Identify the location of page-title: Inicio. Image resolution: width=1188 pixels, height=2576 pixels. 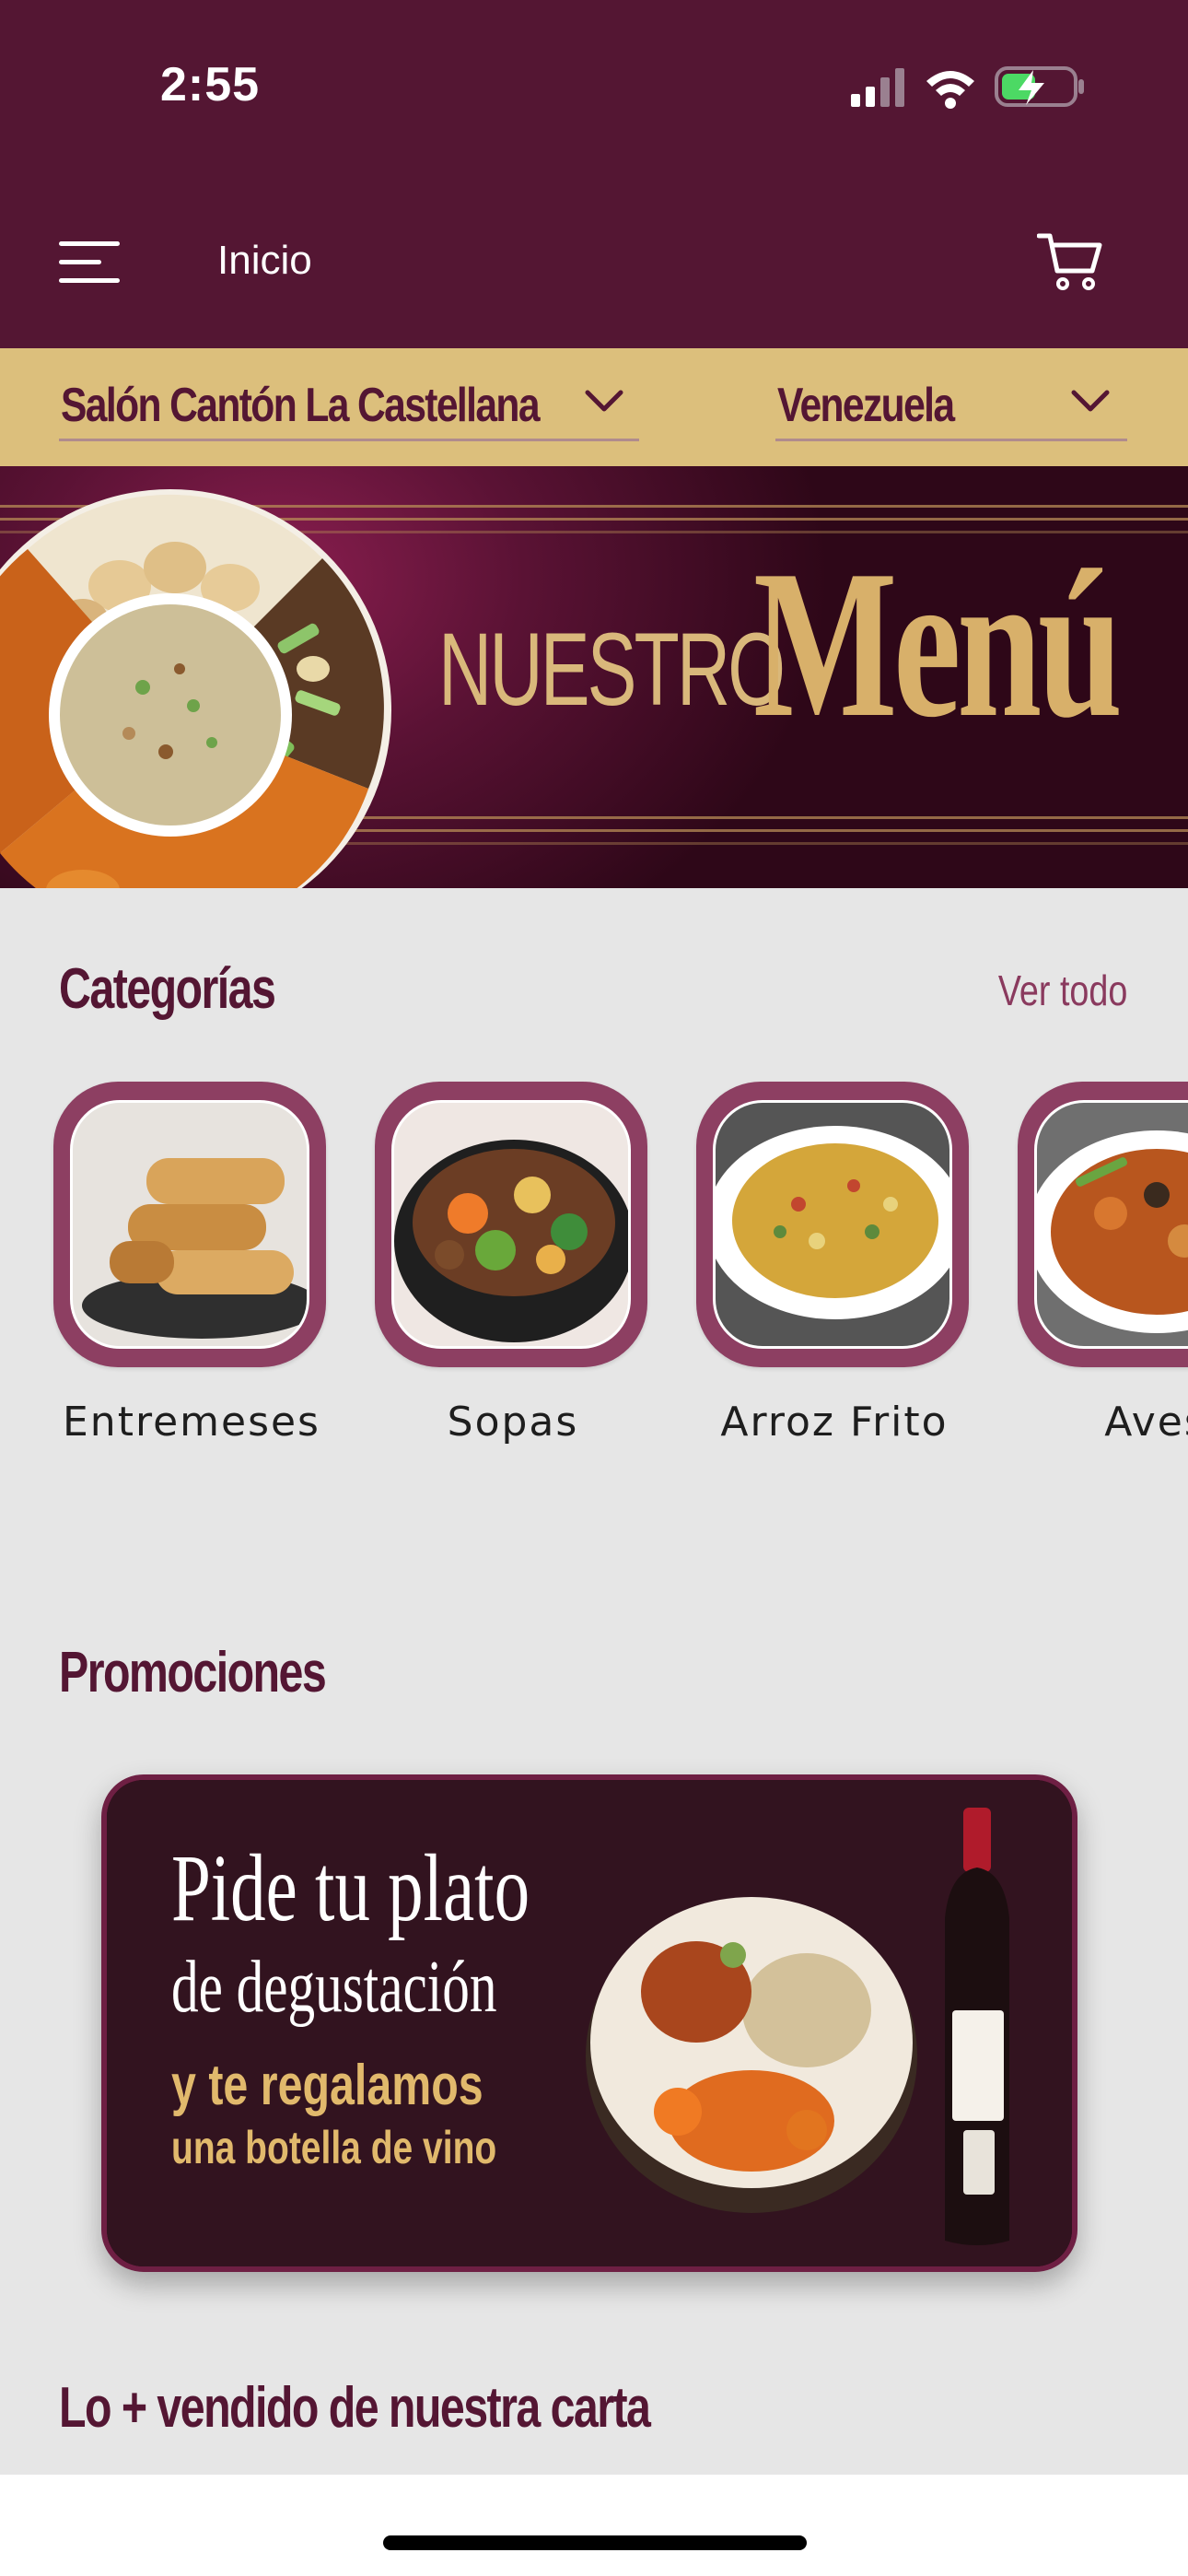
(264, 260).